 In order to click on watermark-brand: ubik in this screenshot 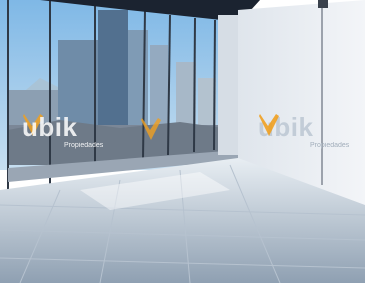, I will do `click(50, 127)`.